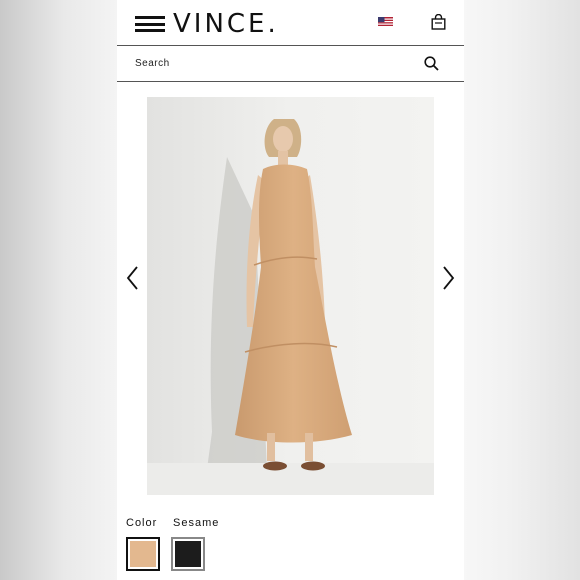 This screenshot has width=580, height=580. Describe the element at coordinates (226, 24) in the screenshot. I see `brand-logo: VINCE.` at that location.